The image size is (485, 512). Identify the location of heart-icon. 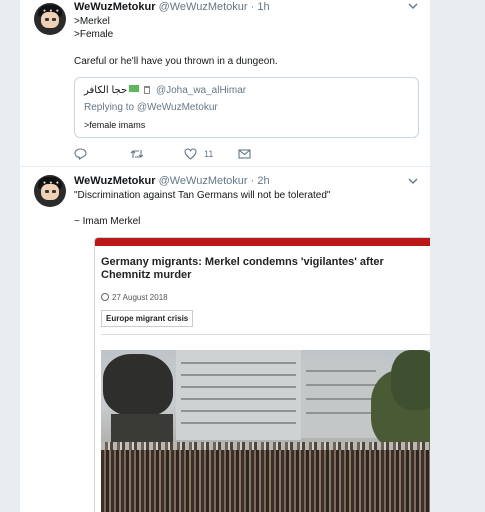
(190, 154).